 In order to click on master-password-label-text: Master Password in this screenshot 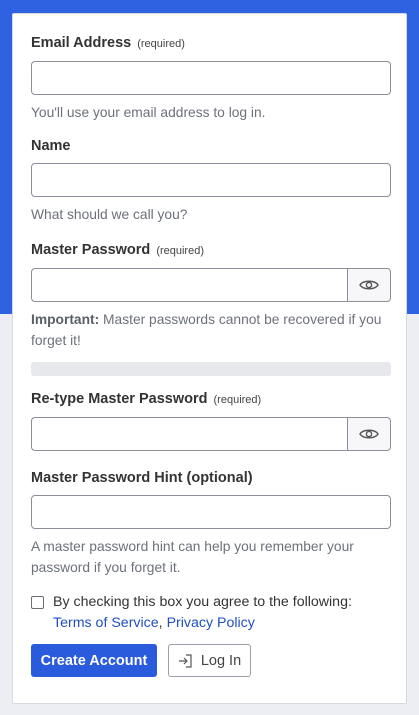, I will do `click(91, 250)`.